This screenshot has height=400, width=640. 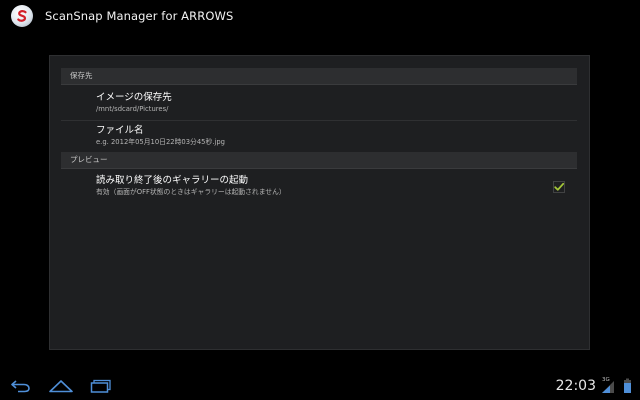 What do you see at coordinates (22, 16) in the screenshot?
I see `scansnap-logo-icon` at bounding box center [22, 16].